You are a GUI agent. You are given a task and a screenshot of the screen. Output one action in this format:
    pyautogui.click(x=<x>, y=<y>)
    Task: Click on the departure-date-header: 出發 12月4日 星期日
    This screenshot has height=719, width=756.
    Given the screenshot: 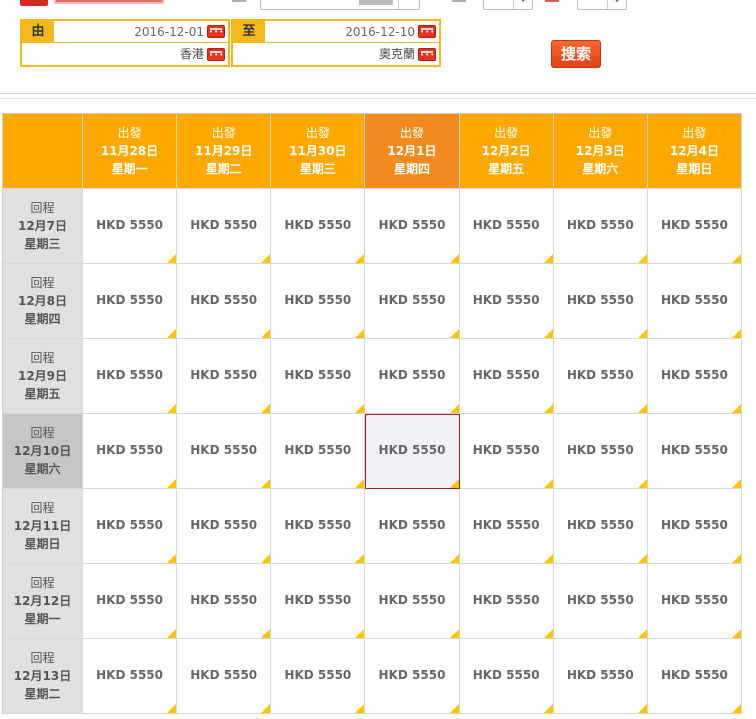 What is the action you would take?
    pyautogui.click(x=694, y=151)
    